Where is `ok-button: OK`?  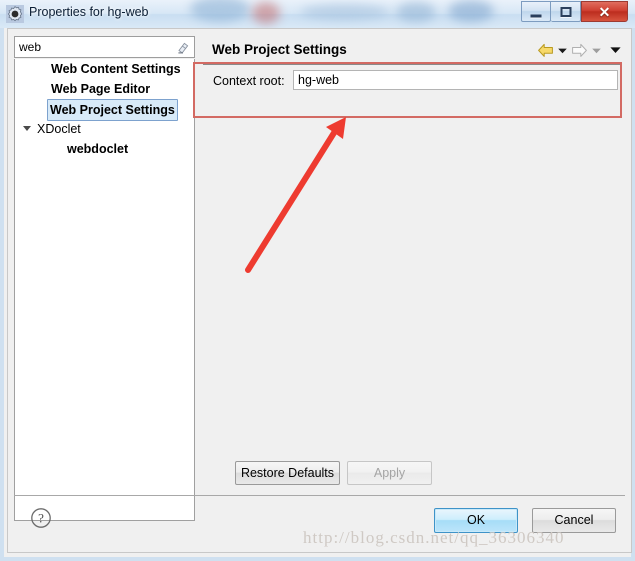
ok-button: OK is located at coordinates (476, 520).